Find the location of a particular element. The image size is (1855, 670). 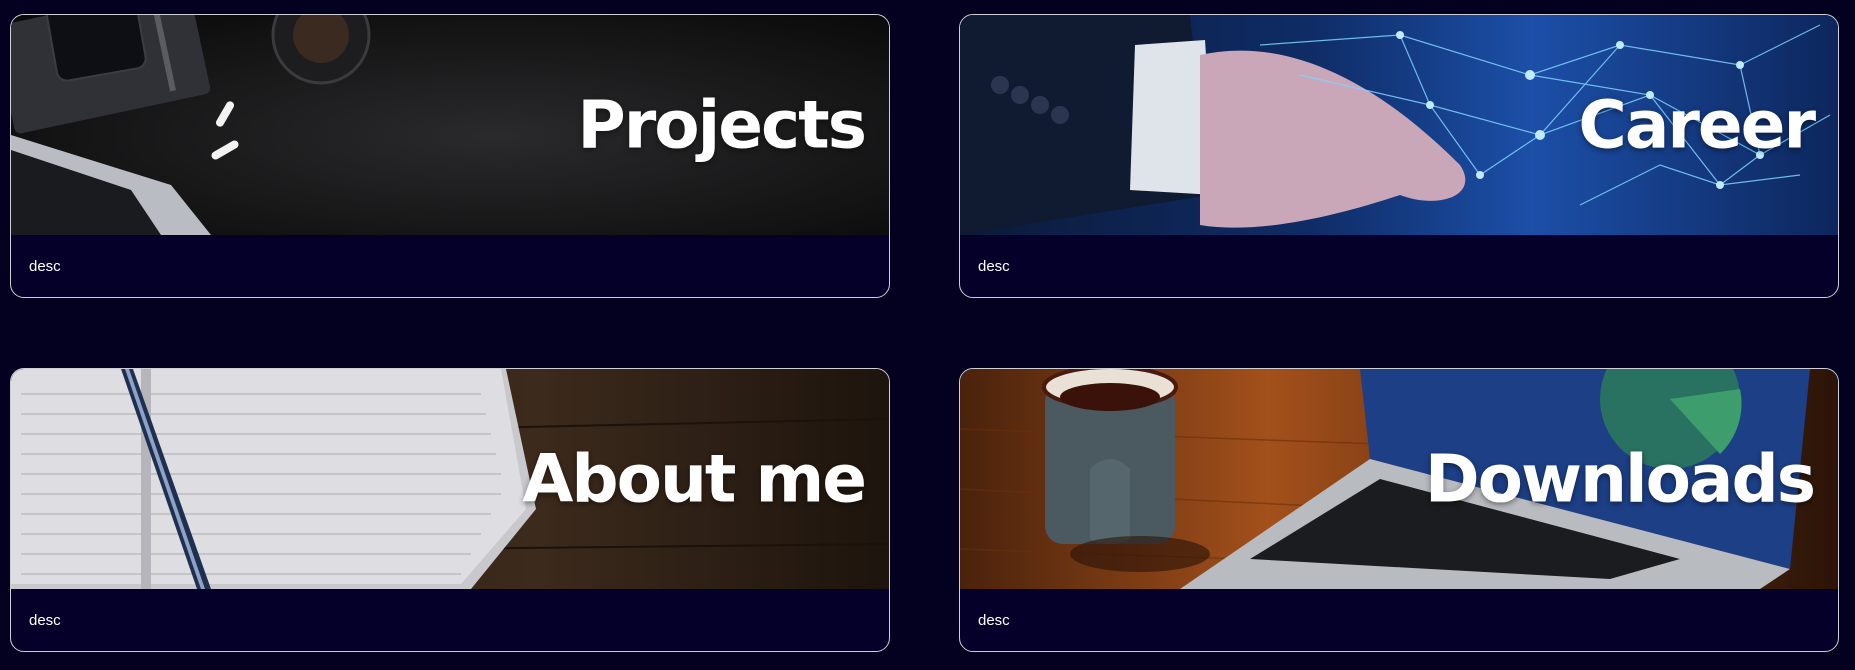

card-title: Downloads is located at coordinates (1620, 479).